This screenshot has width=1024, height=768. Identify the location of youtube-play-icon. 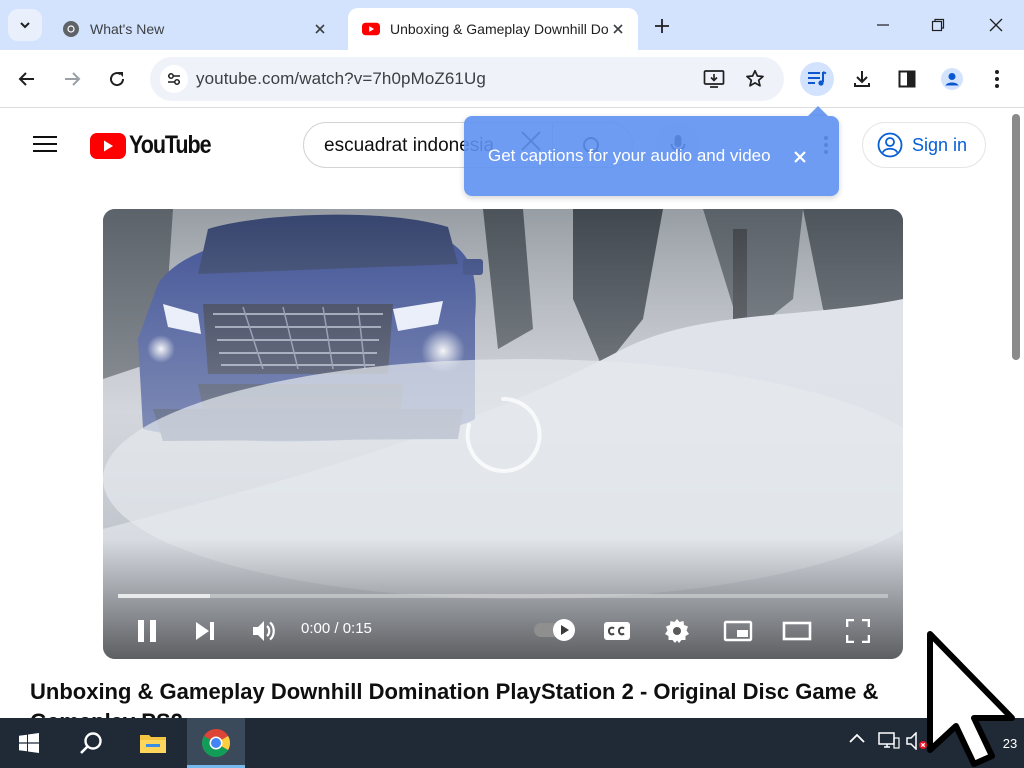
(108, 145).